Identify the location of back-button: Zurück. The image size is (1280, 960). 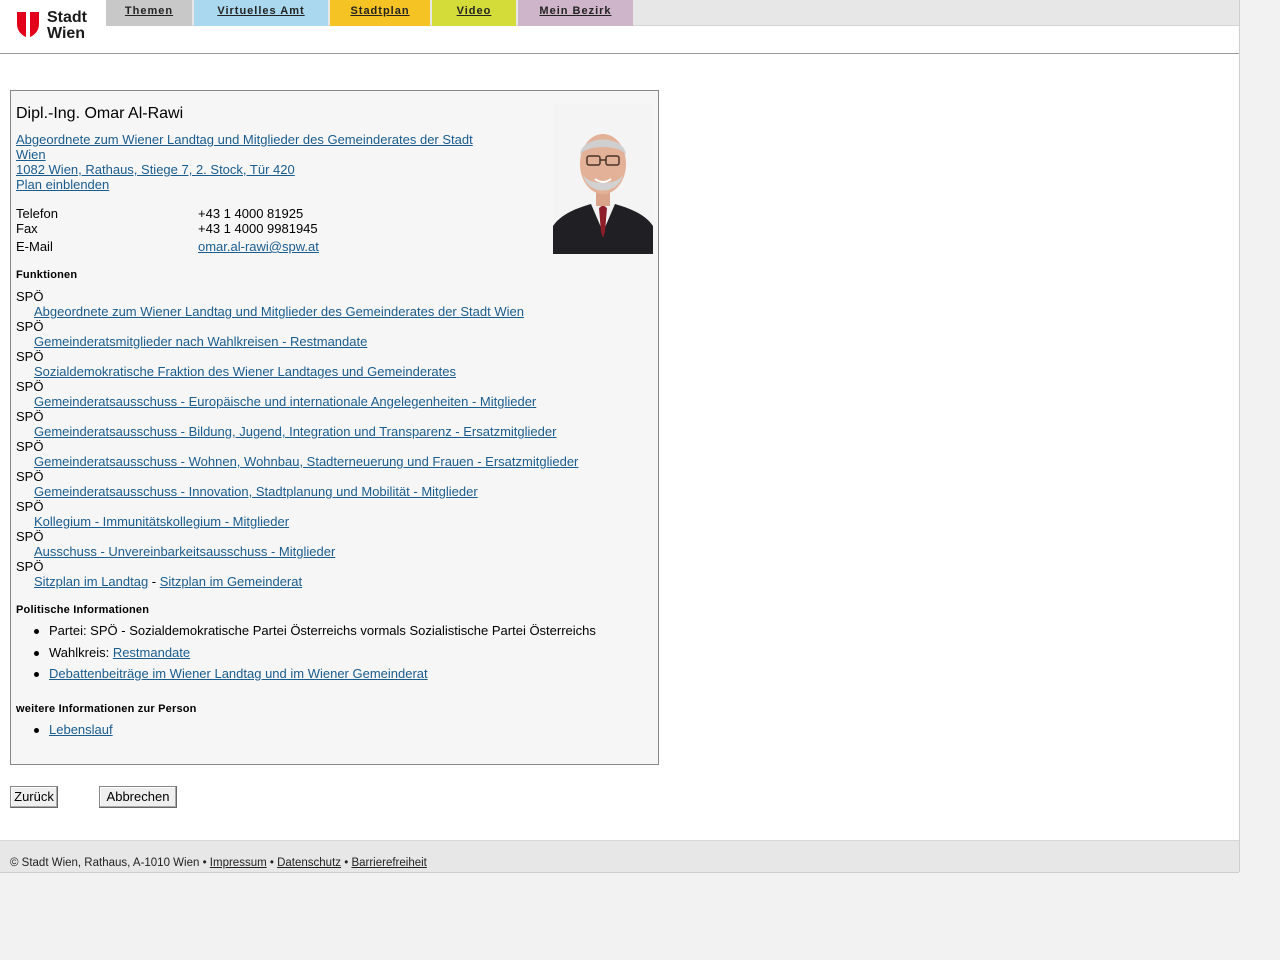
(34, 797).